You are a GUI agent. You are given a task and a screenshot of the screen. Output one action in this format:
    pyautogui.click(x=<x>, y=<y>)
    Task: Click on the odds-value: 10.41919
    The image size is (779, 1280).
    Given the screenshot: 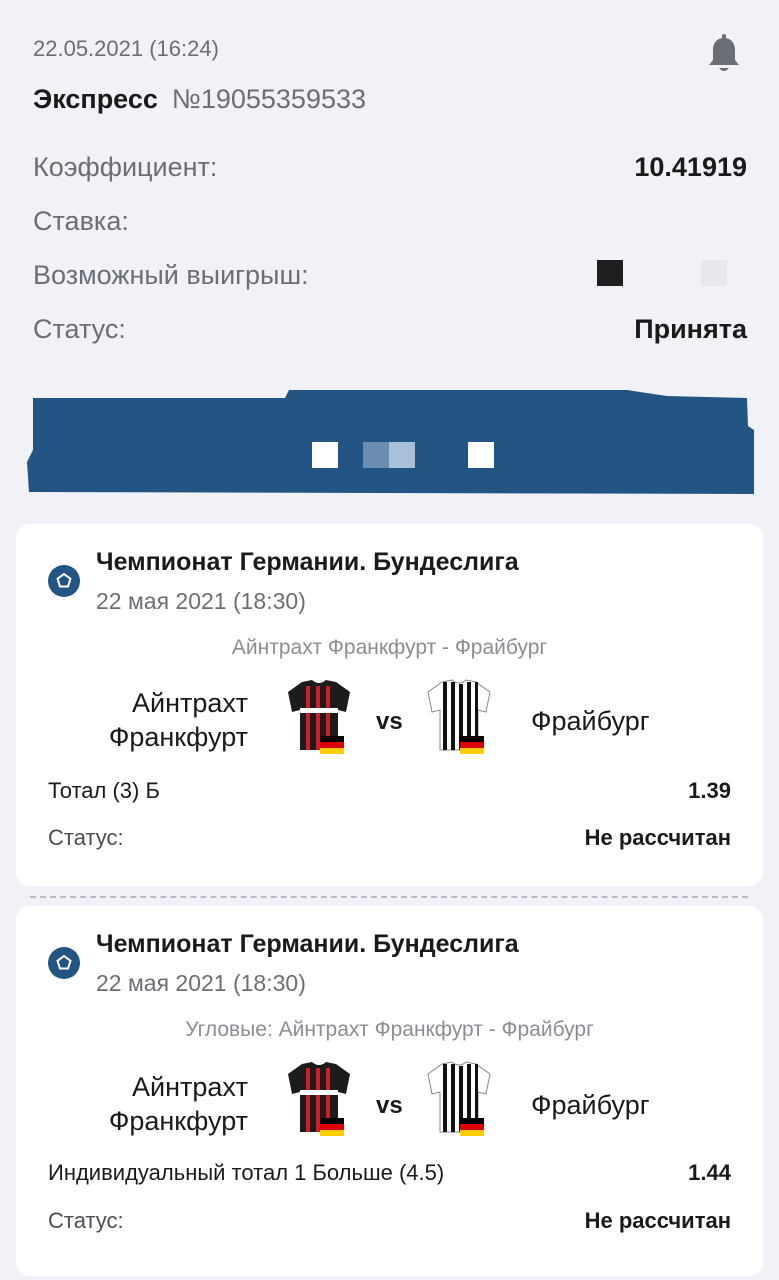 What is the action you would take?
    pyautogui.click(x=690, y=167)
    